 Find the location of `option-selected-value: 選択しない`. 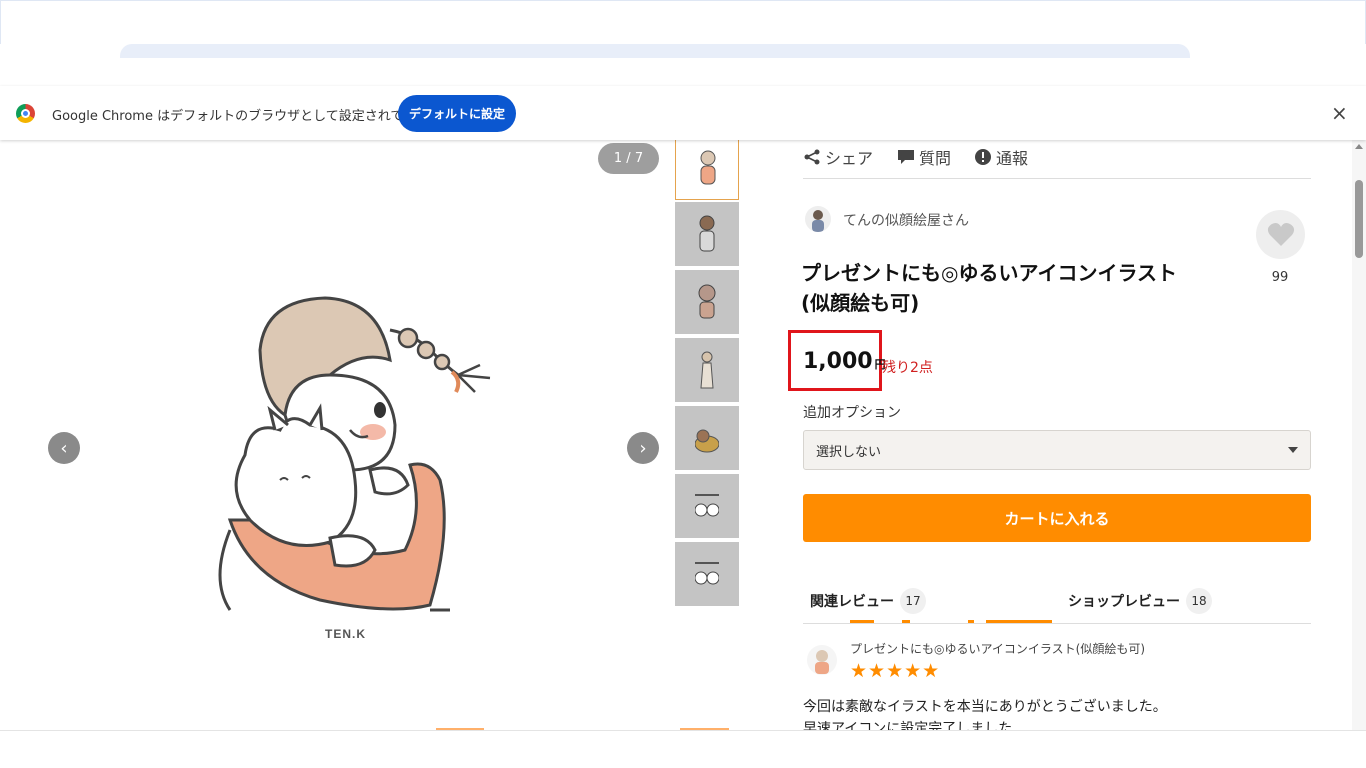

option-selected-value: 選択しない is located at coordinates (849, 452).